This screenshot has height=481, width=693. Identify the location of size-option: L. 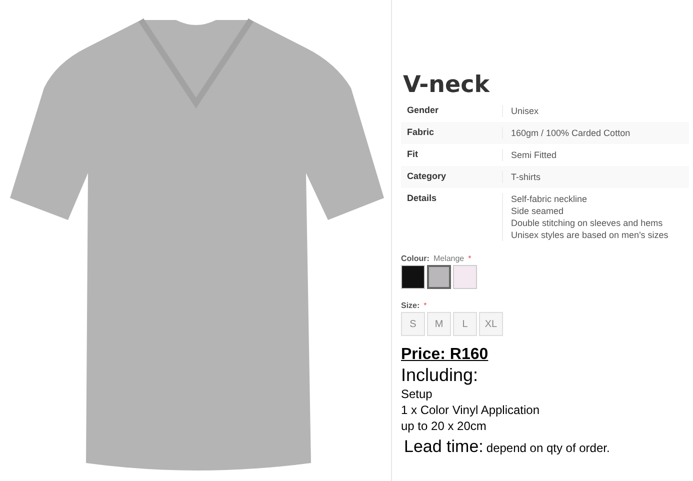
(465, 324).